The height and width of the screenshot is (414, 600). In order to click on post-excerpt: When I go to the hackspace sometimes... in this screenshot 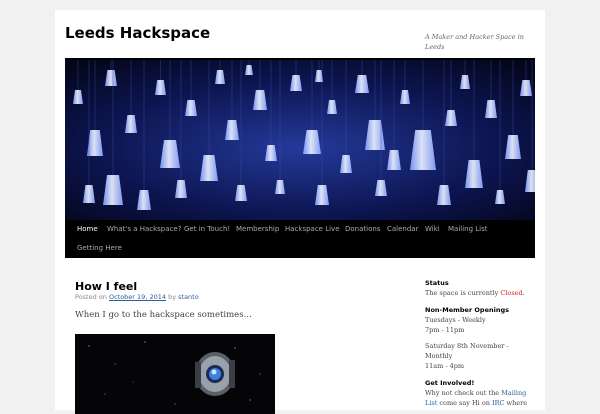, I will do `click(163, 315)`.